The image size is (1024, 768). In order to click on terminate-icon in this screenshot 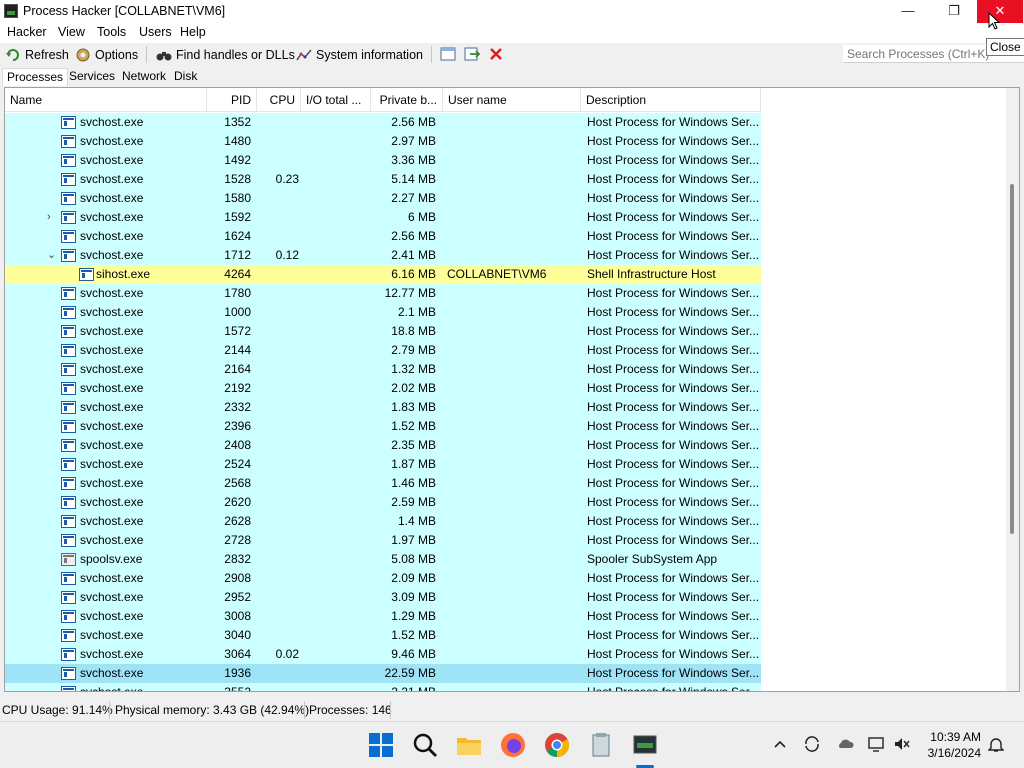, I will do `click(496, 54)`.